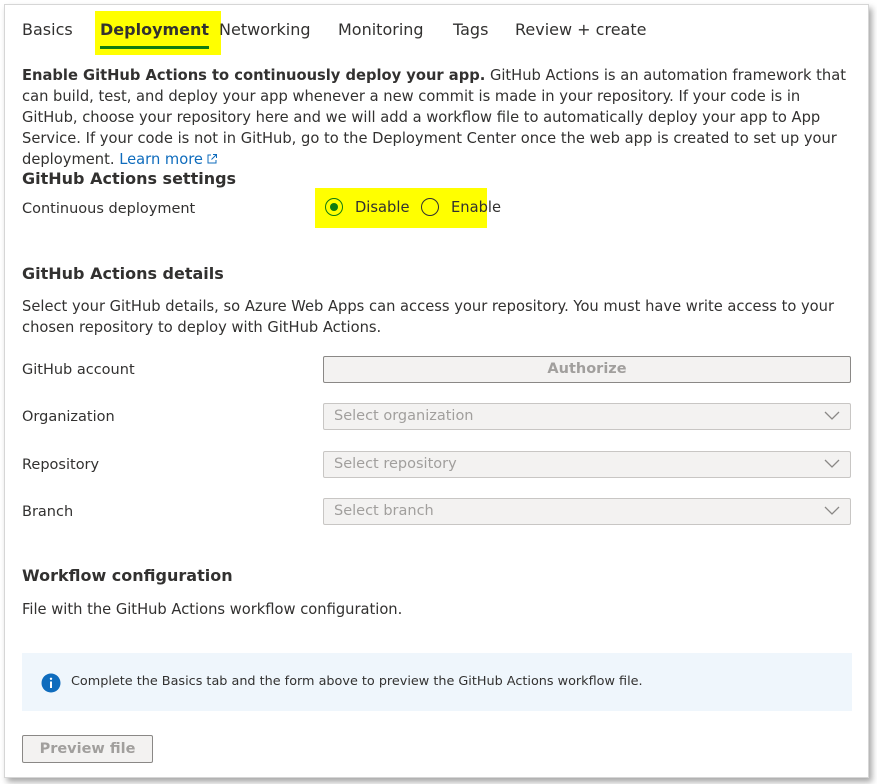  I want to click on external-link-icon, so click(212, 159).